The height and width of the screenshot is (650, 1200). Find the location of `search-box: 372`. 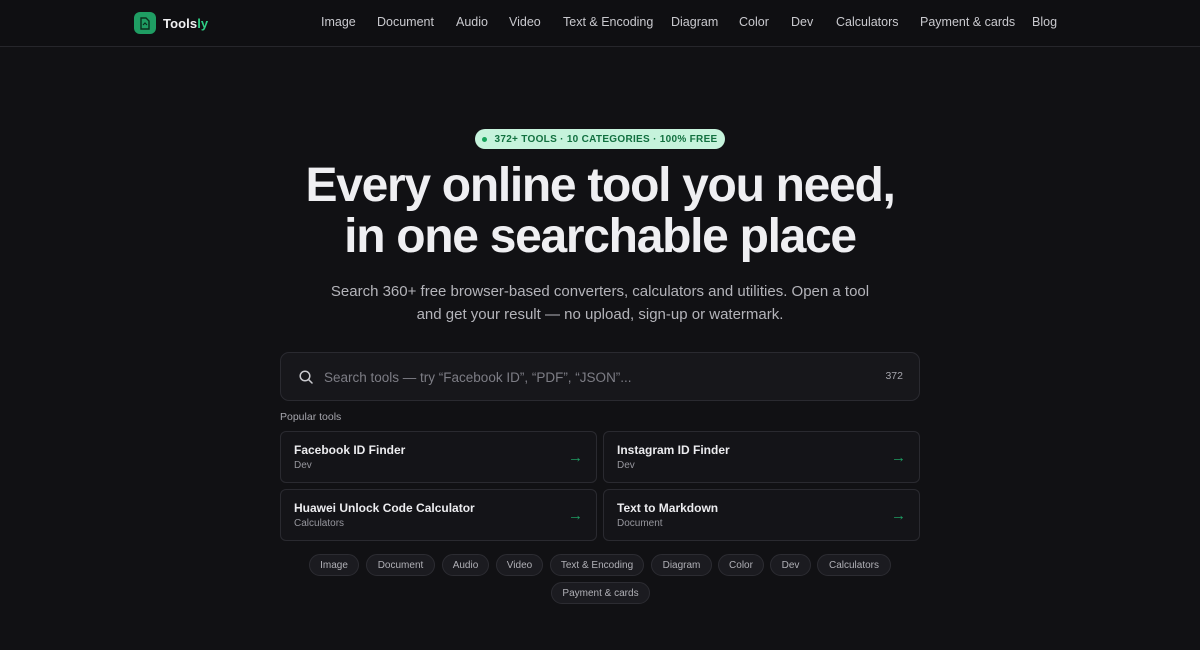

search-box: 372 is located at coordinates (600, 376).